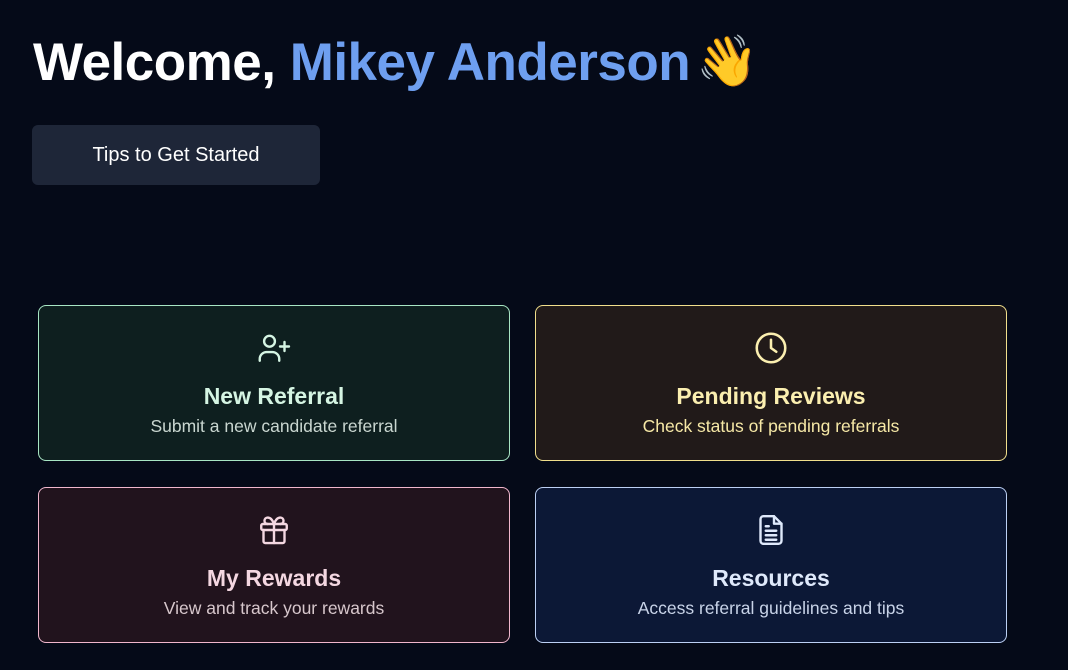 Image resolution: width=1068 pixels, height=670 pixels. What do you see at coordinates (771, 578) in the screenshot?
I see `card-title: Resources` at bounding box center [771, 578].